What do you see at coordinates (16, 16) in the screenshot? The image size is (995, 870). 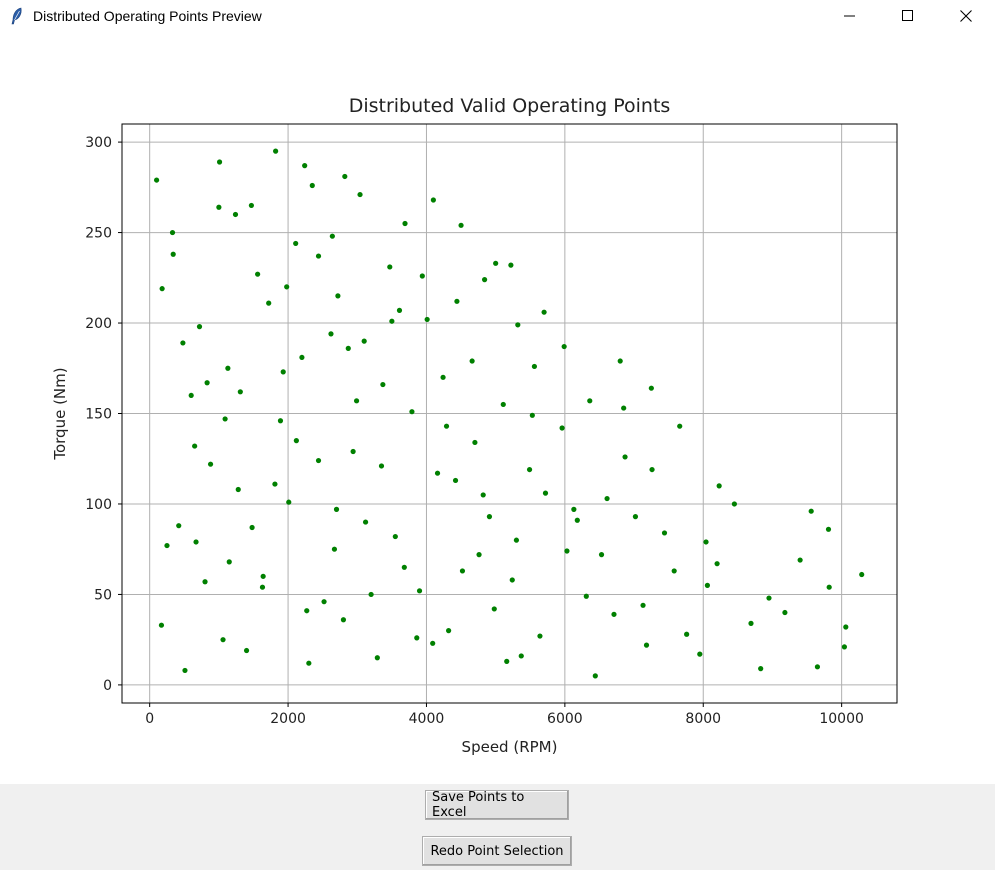 I see `feather-icon` at bounding box center [16, 16].